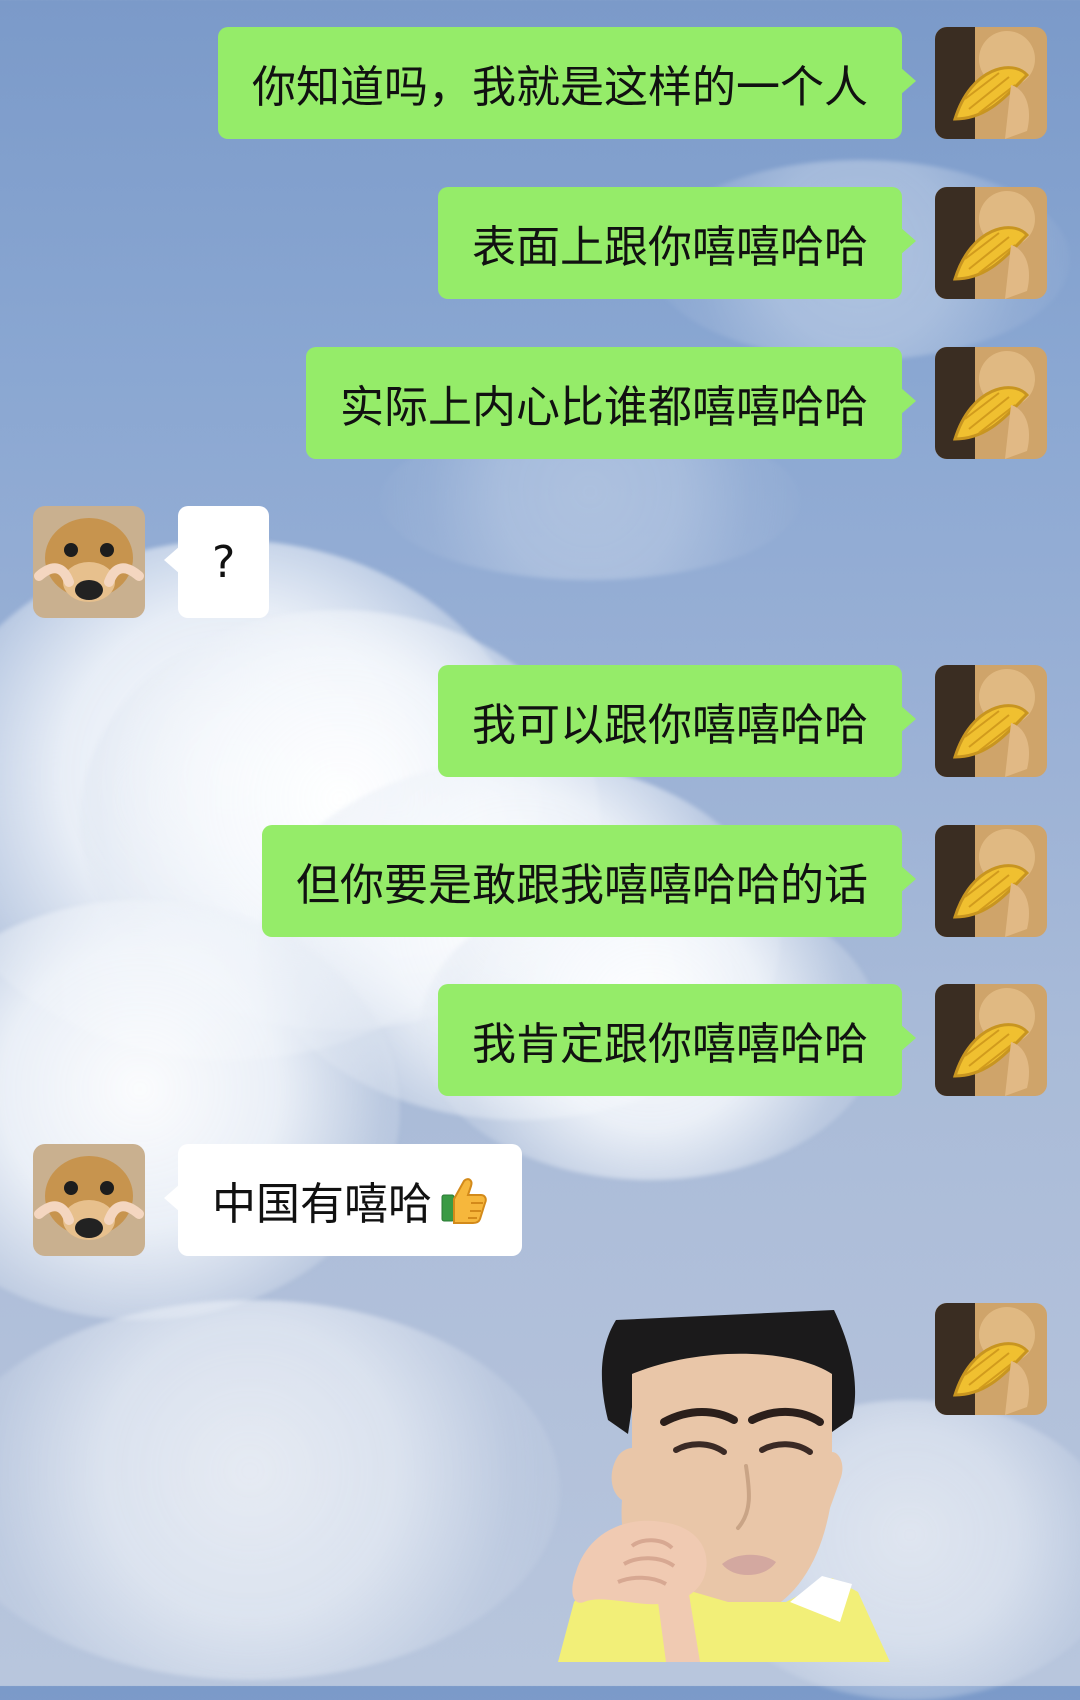 The width and height of the screenshot is (1080, 1700). What do you see at coordinates (322, 1204) in the screenshot?
I see `message-text: 中国有嘻哈` at bounding box center [322, 1204].